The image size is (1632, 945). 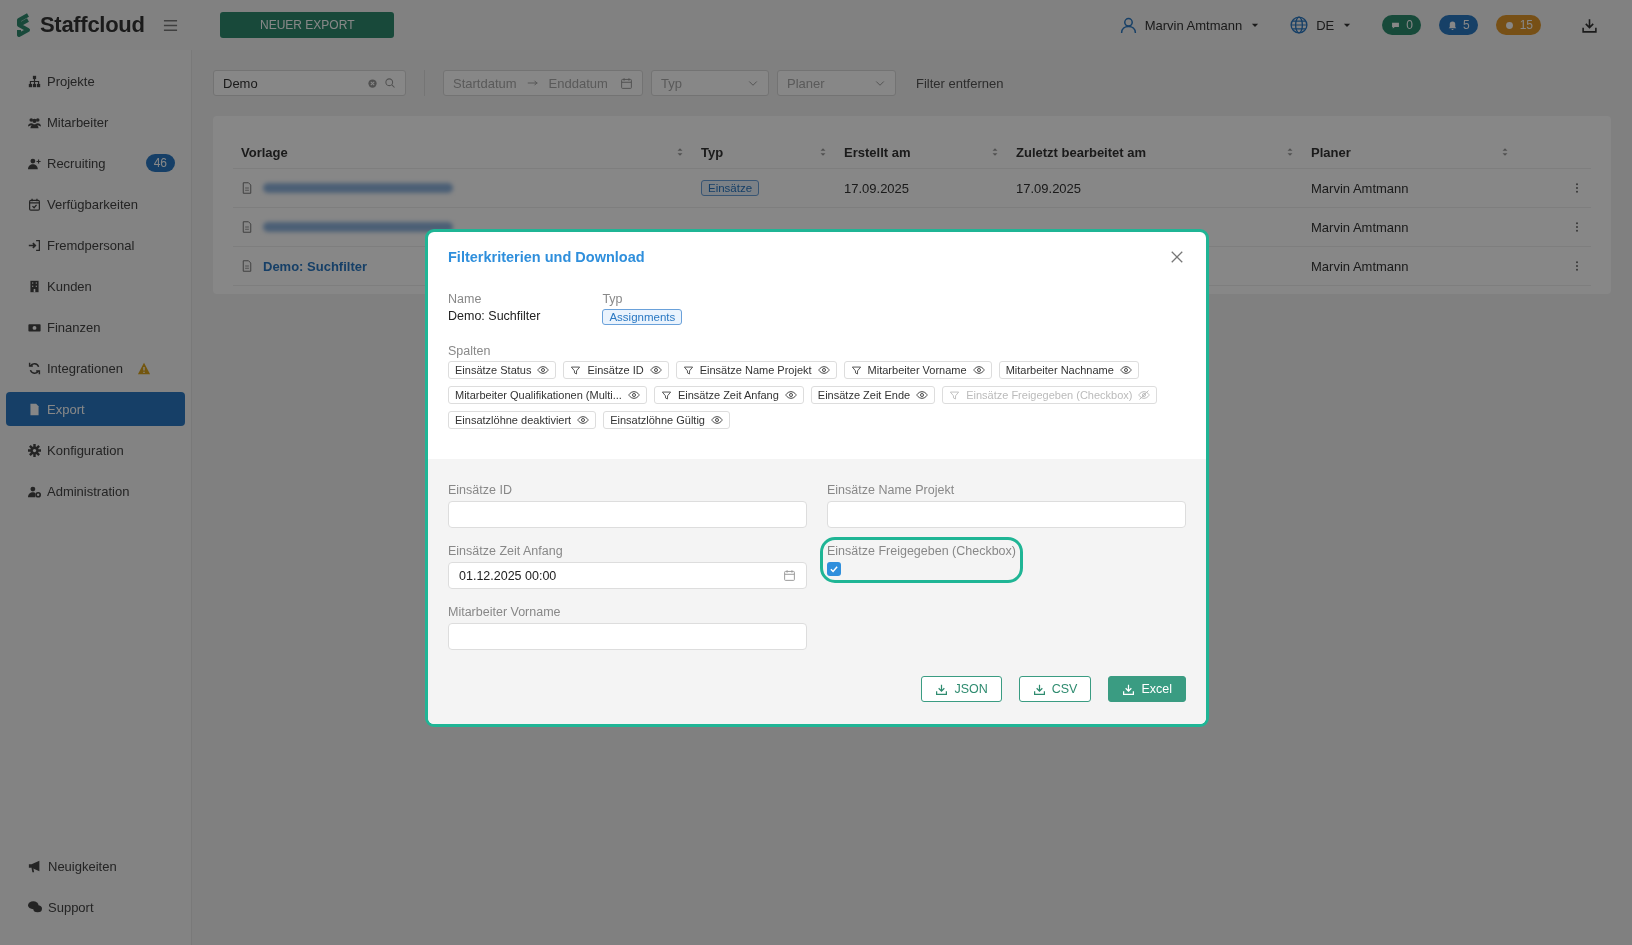 I want to click on sync-icon, so click(x=34, y=368).